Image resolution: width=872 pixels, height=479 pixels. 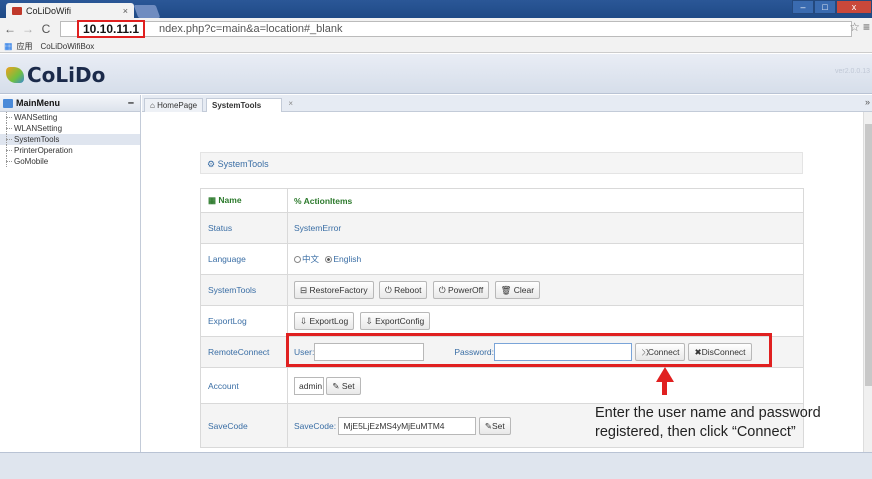 I want to click on scrollbar-thumb, so click(x=868, y=255).